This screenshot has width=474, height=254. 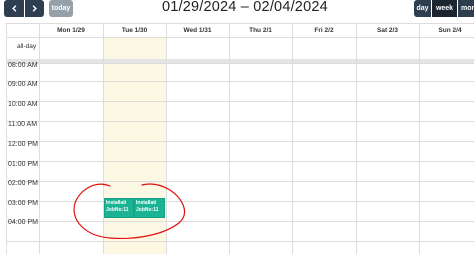 What do you see at coordinates (27, 46) in the screenshot?
I see `allday-label: all-day` at bounding box center [27, 46].